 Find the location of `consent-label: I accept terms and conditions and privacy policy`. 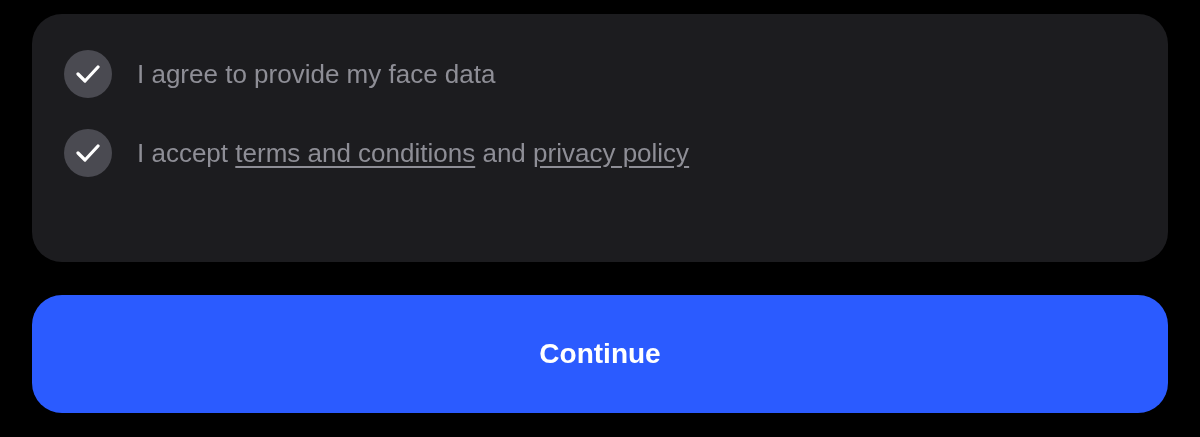

consent-label: I accept terms and conditions and privacy policy is located at coordinates (413, 153).